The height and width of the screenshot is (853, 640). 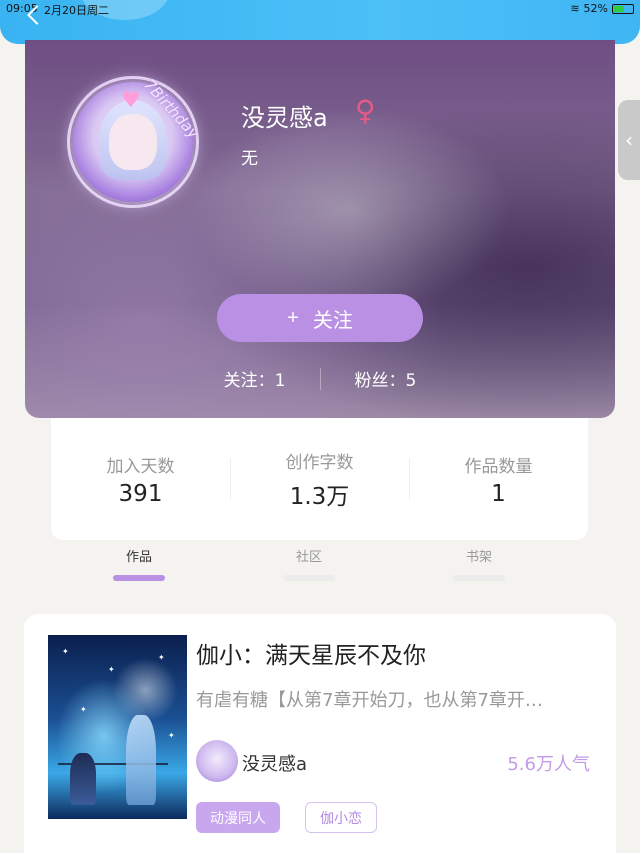 I want to click on follow-button: + 关注, so click(x=320, y=318).